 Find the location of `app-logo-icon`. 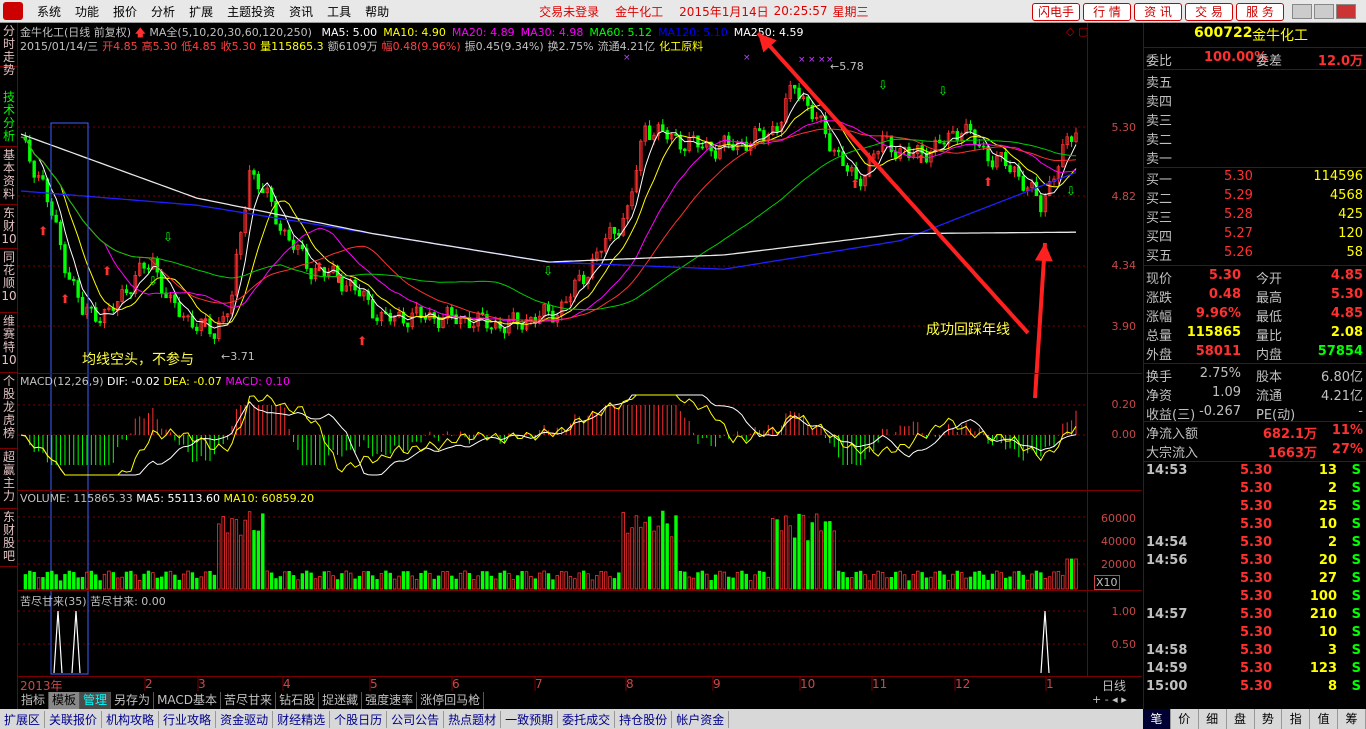

app-logo-icon is located at coordinates (13, 11).